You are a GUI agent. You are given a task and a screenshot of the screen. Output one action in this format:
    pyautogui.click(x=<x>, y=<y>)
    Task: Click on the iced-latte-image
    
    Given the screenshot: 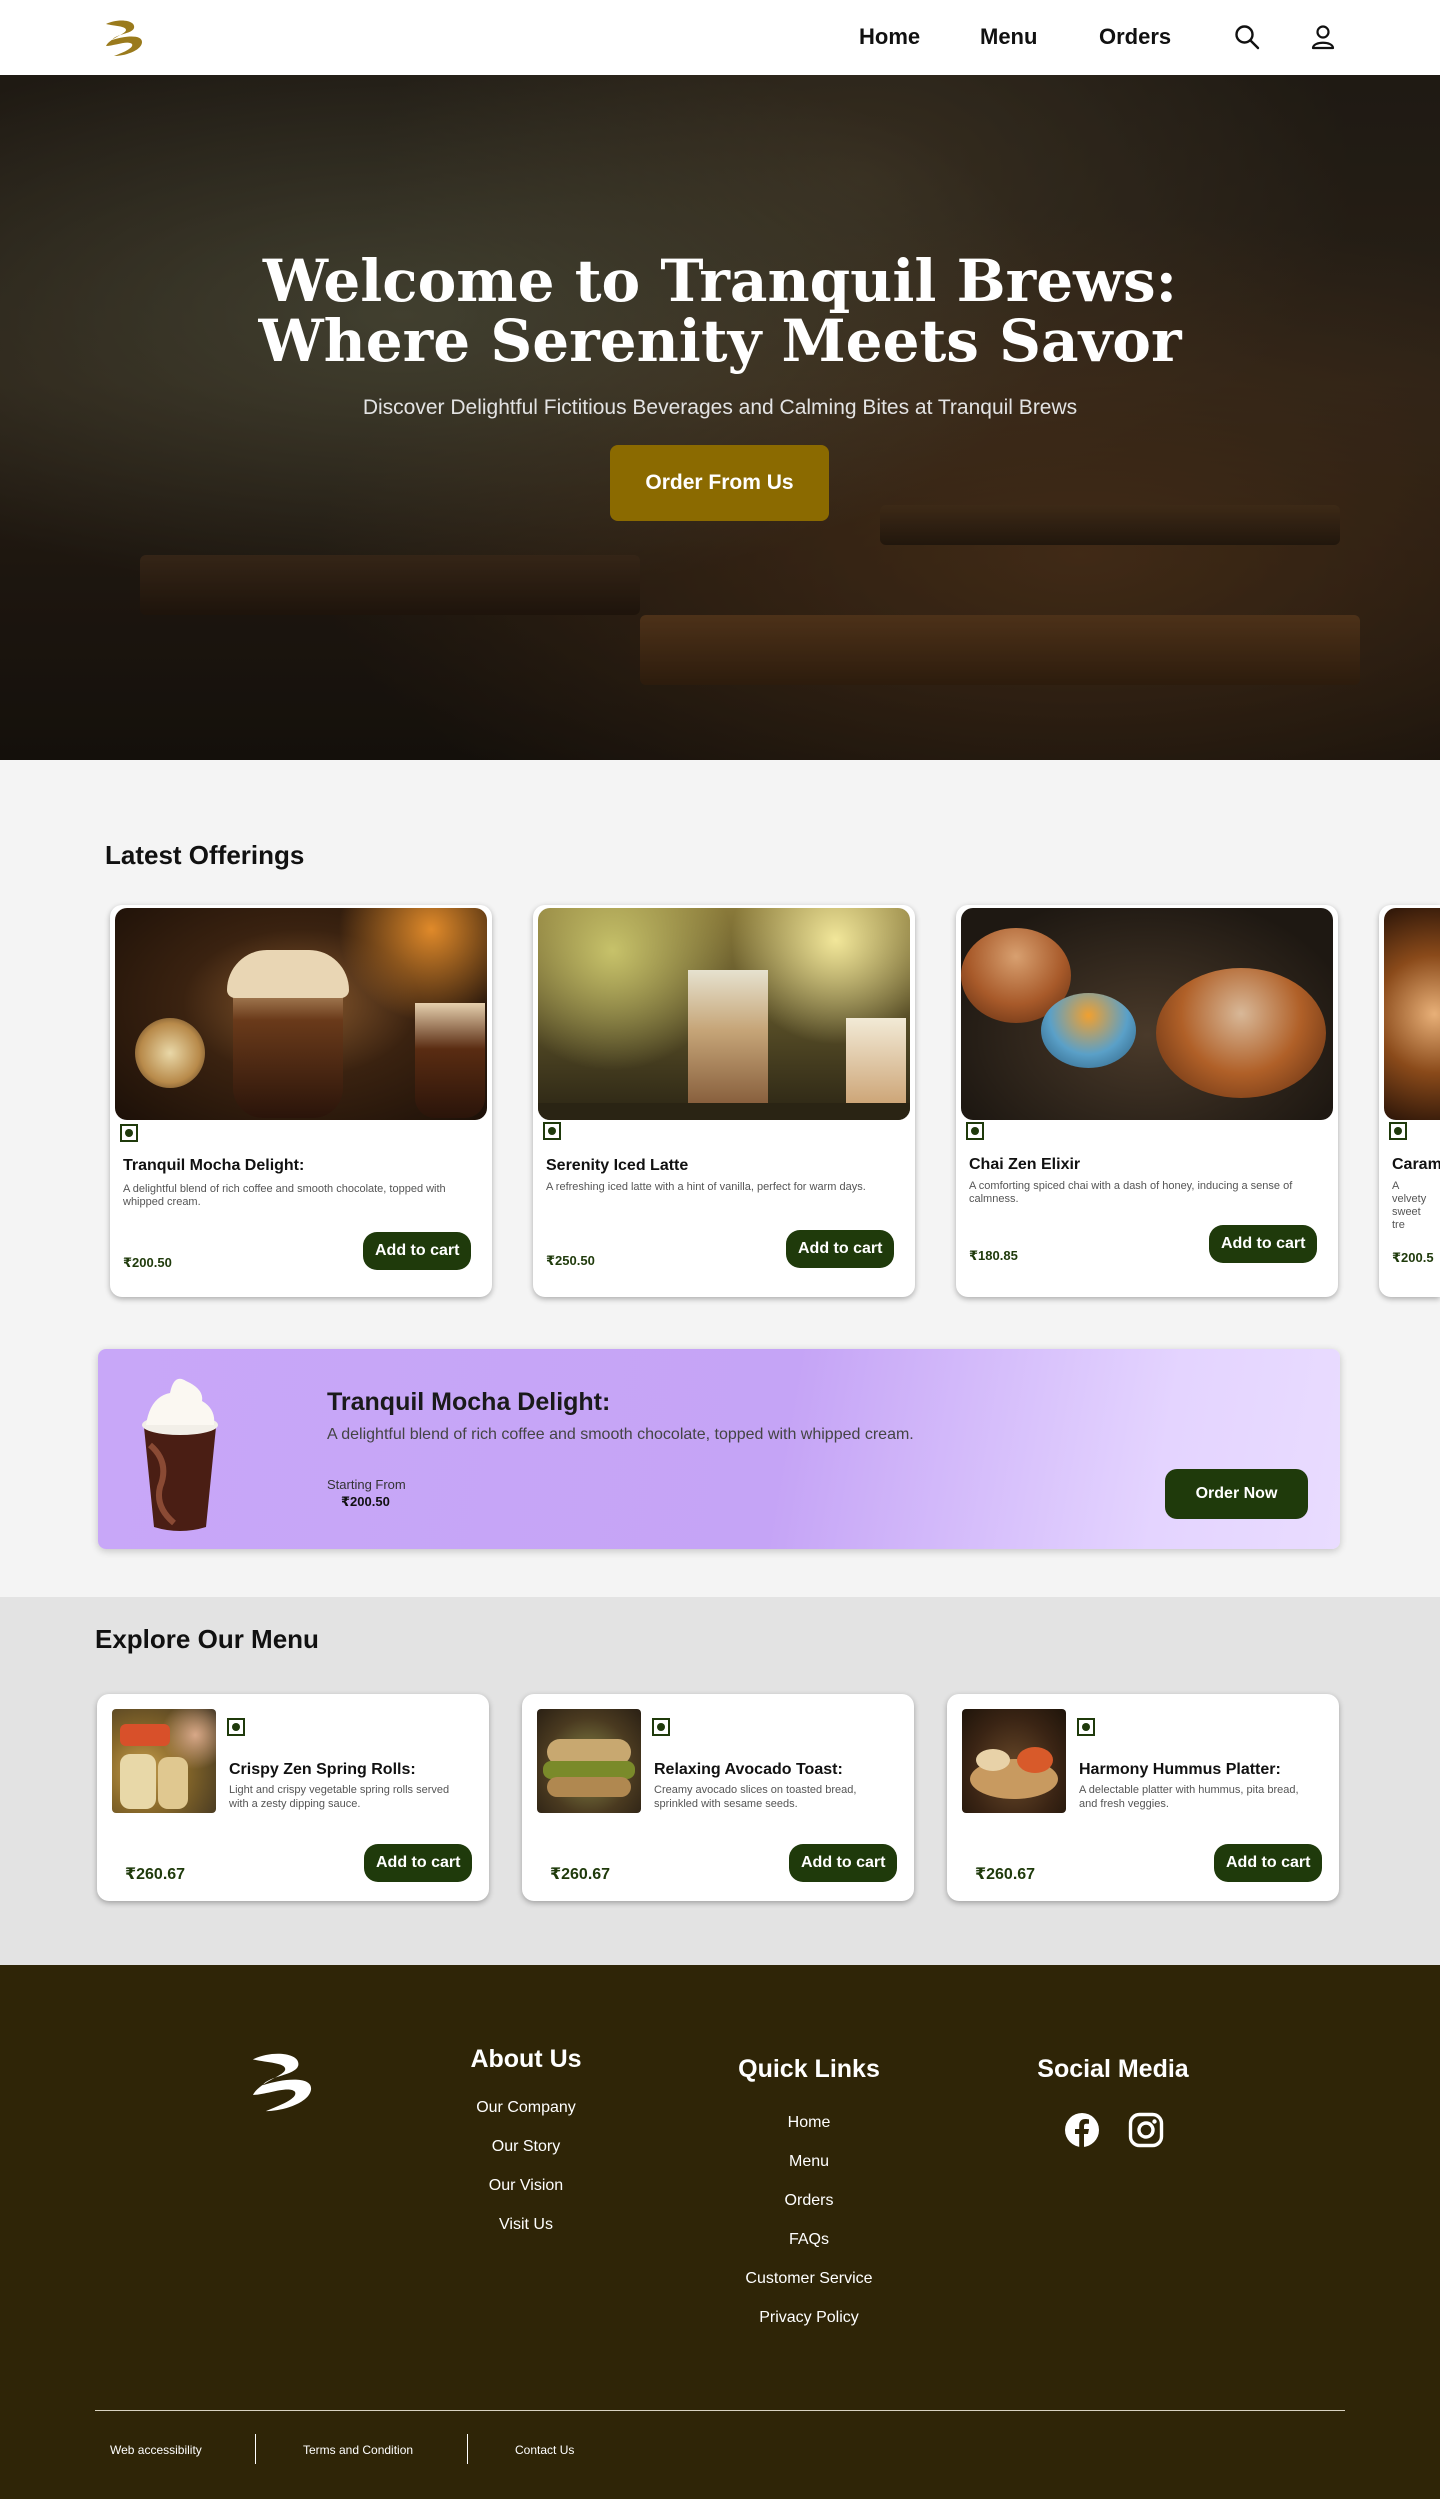 What is the action you would take?
    pyautogui.click(x=724, y=1014)
    